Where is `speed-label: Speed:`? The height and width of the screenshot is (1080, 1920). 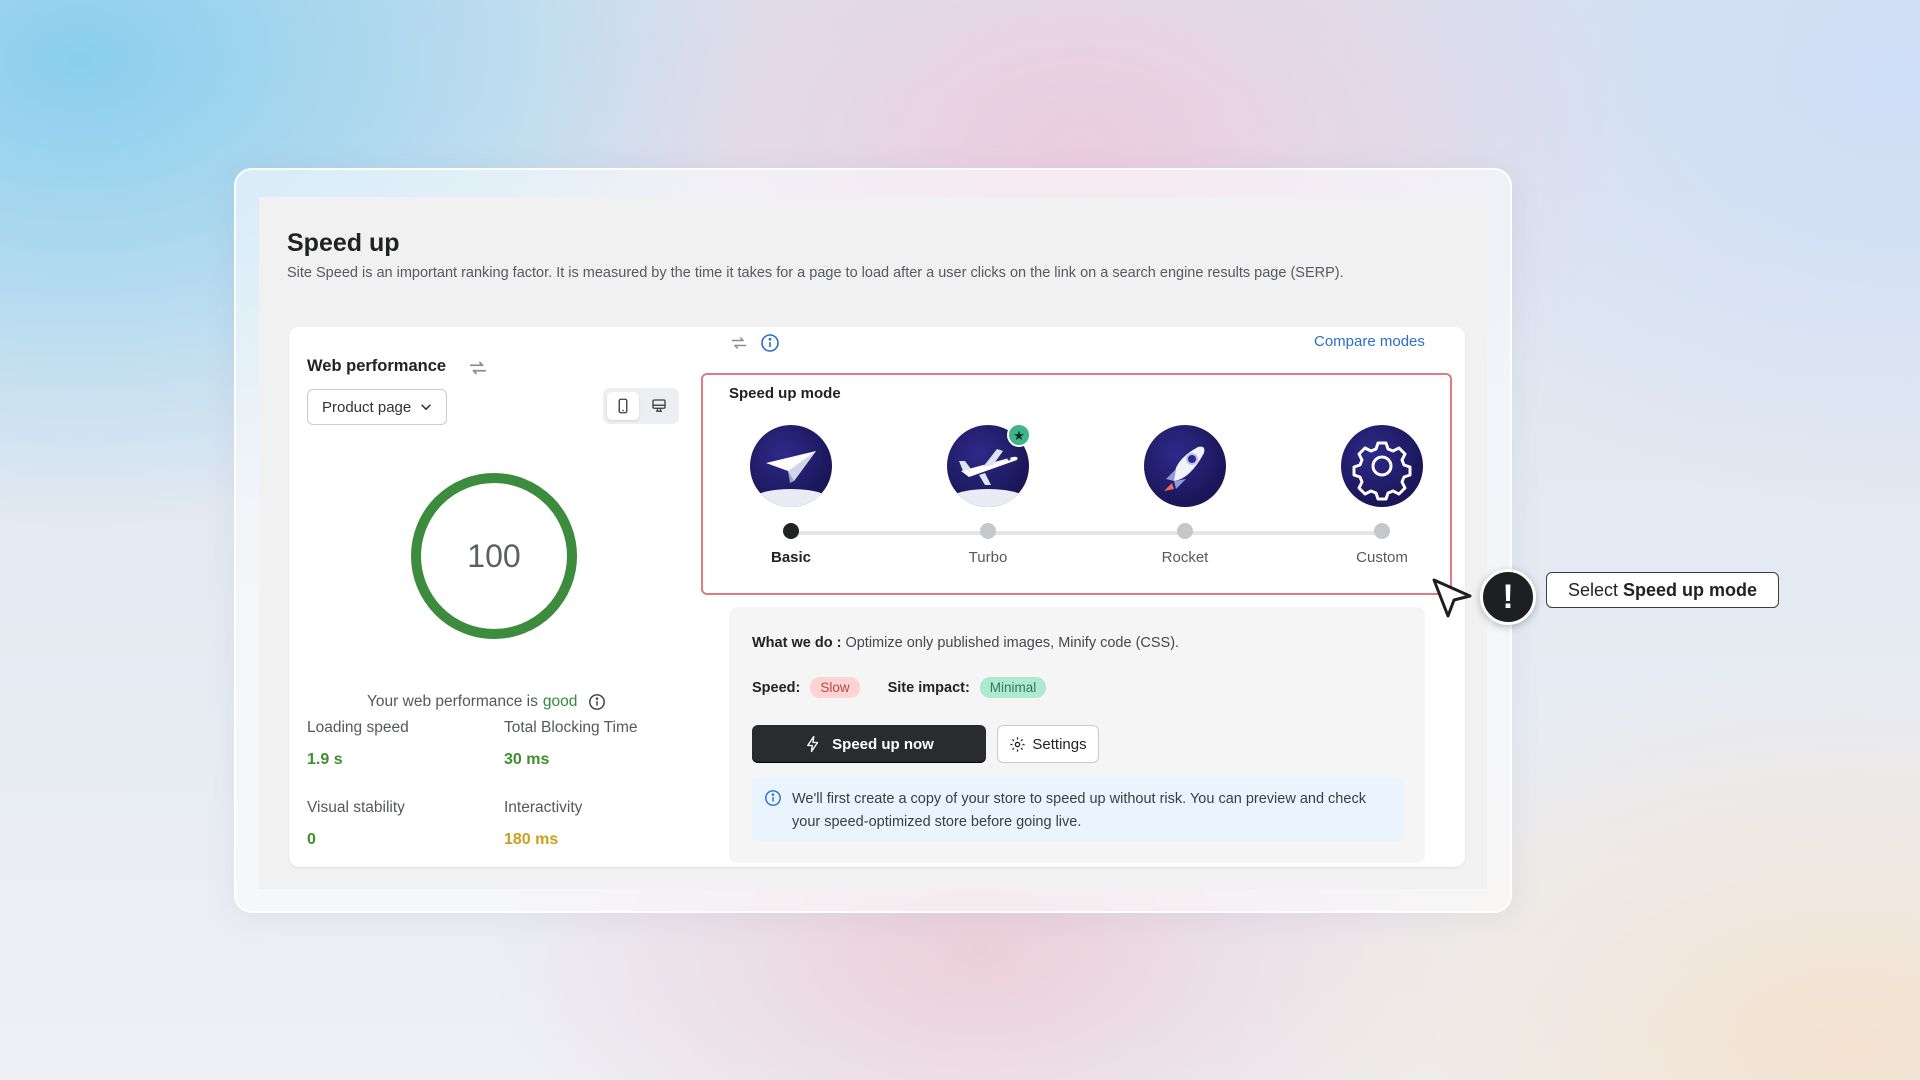 speed-label: Speed: is located at coordinates (776, 687).